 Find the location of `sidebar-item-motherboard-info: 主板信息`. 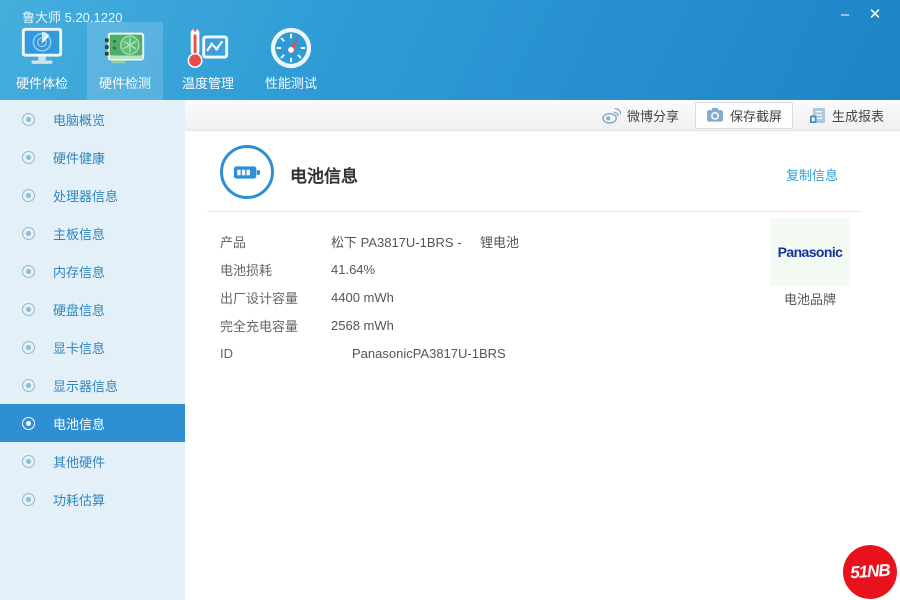

sidebar-item-motherboard-info: 主板信息 is located at coordinates (92, 233).